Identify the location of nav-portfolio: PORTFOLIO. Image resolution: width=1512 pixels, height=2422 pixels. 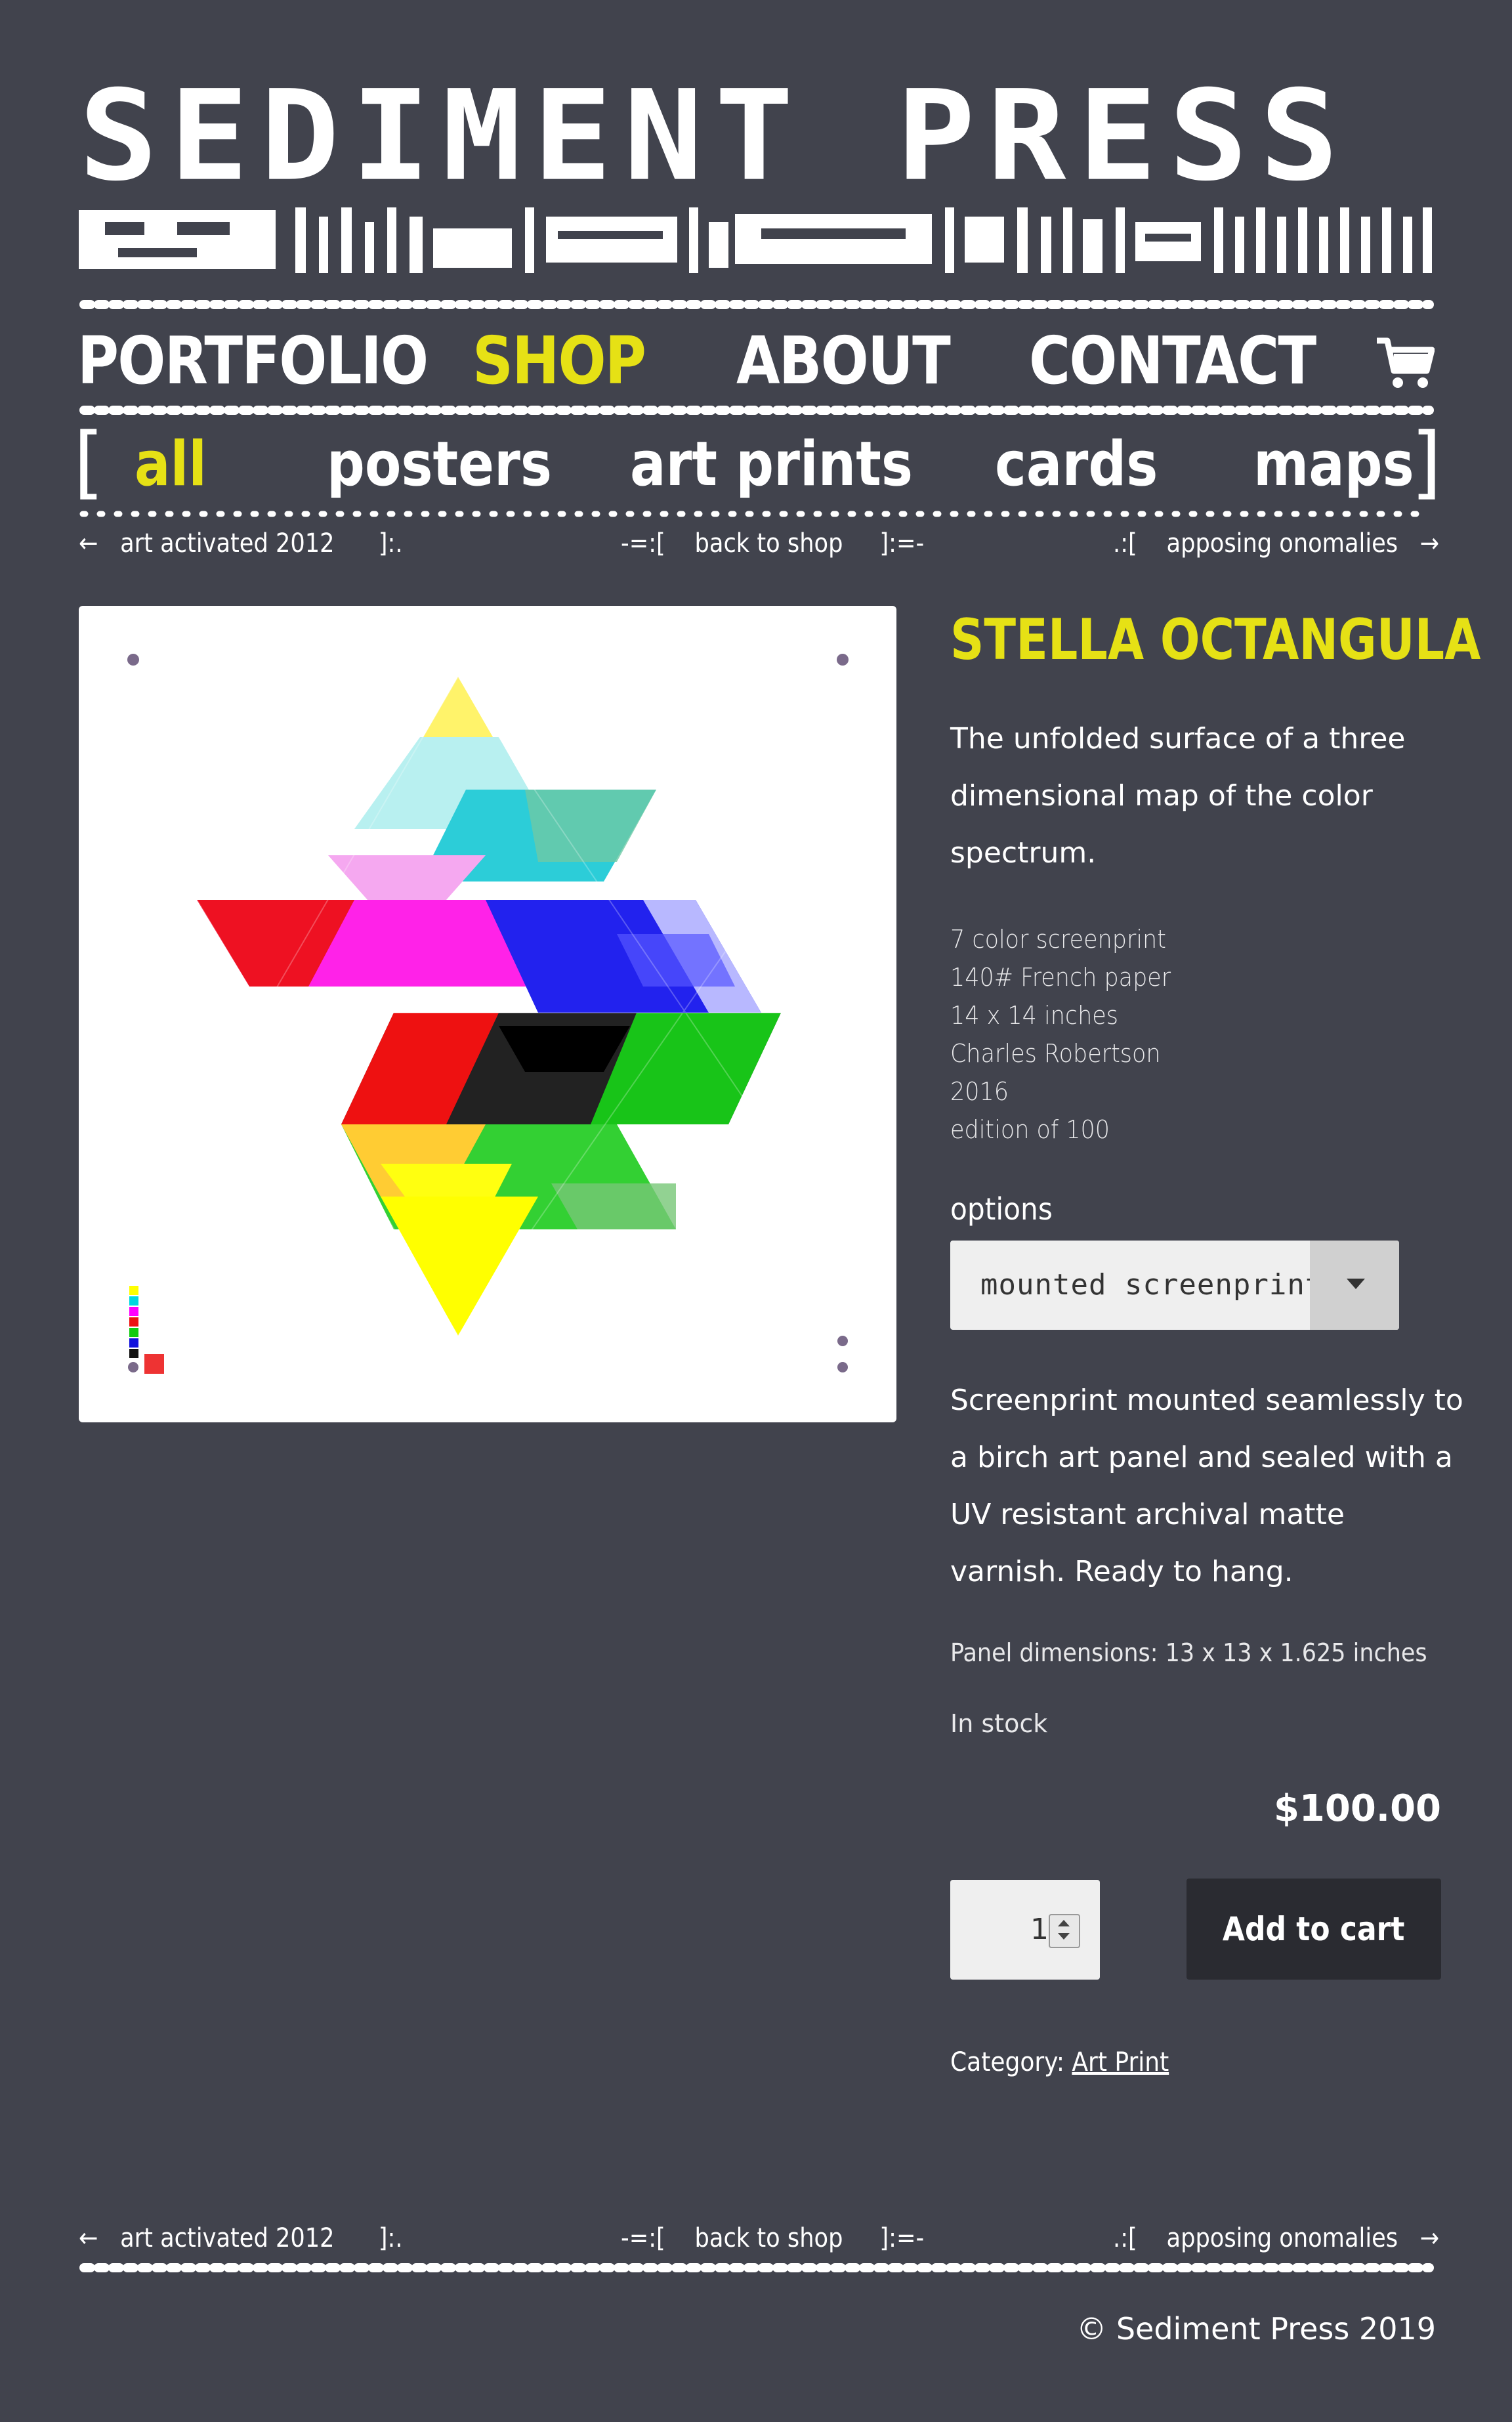
(253, 361).